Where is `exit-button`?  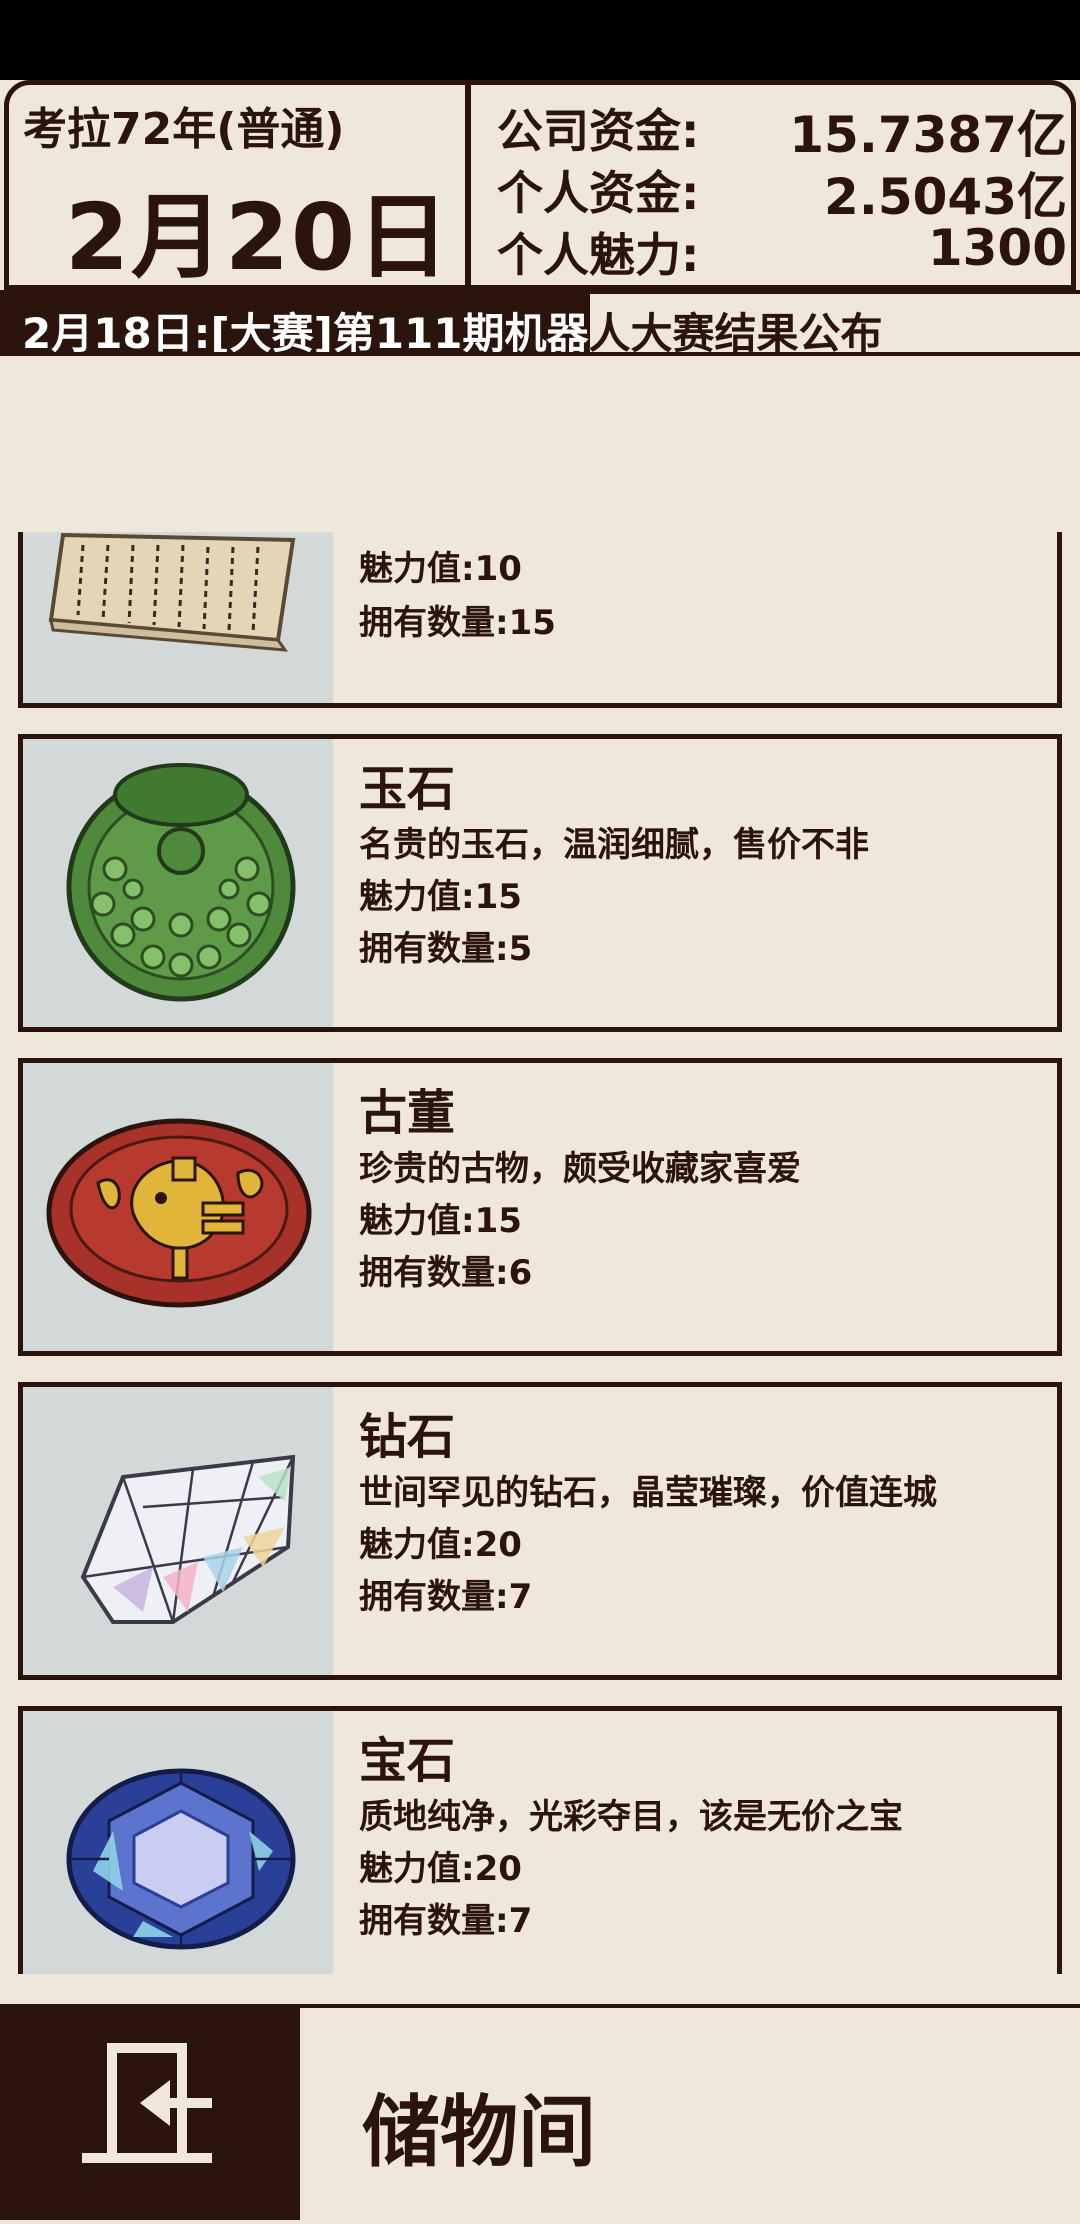 exit-button is located at coordinates (150, 2114).